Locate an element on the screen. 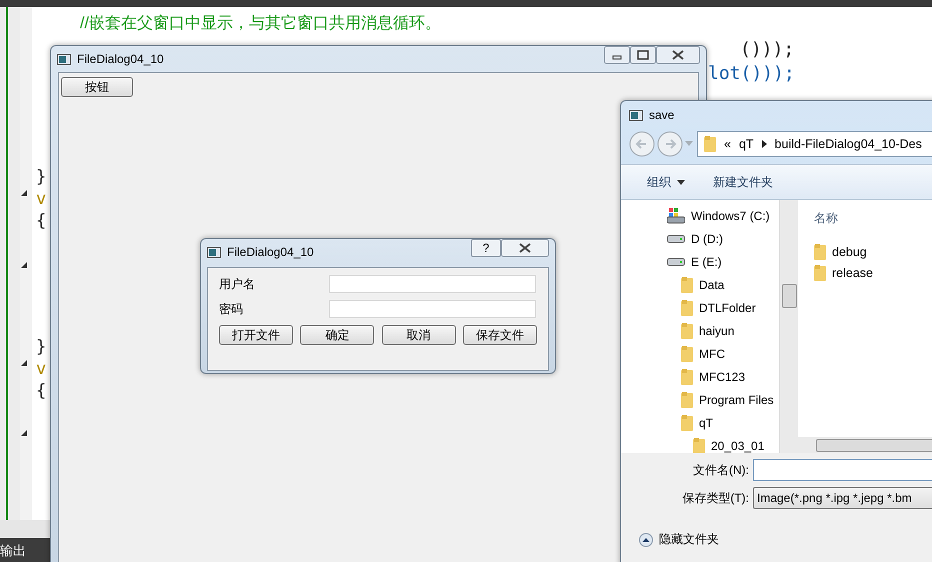  maximize-icon is located at coordinates (643, 55).